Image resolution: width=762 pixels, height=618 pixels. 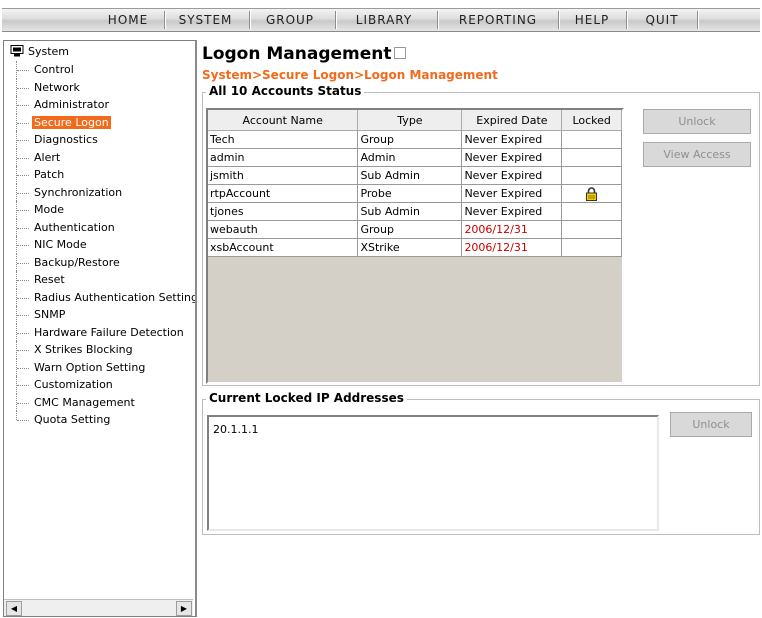 I want to click on sidebar-item-label: X Strikes Blocking, so click(x=83, y=349).